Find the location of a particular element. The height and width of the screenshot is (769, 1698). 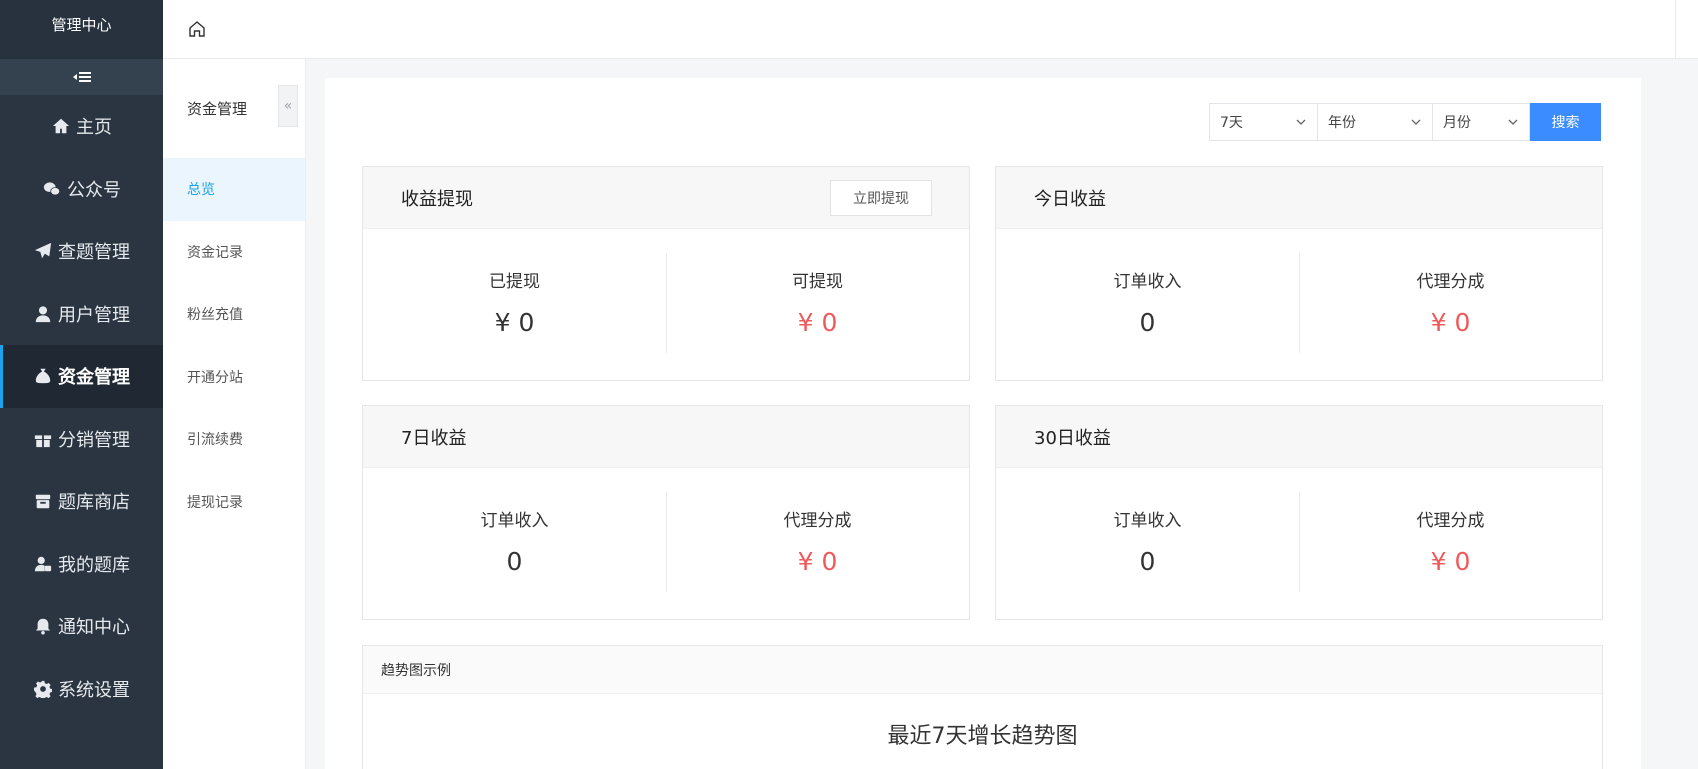

card-title: 收益提现 is located at coordinates (437, 199).